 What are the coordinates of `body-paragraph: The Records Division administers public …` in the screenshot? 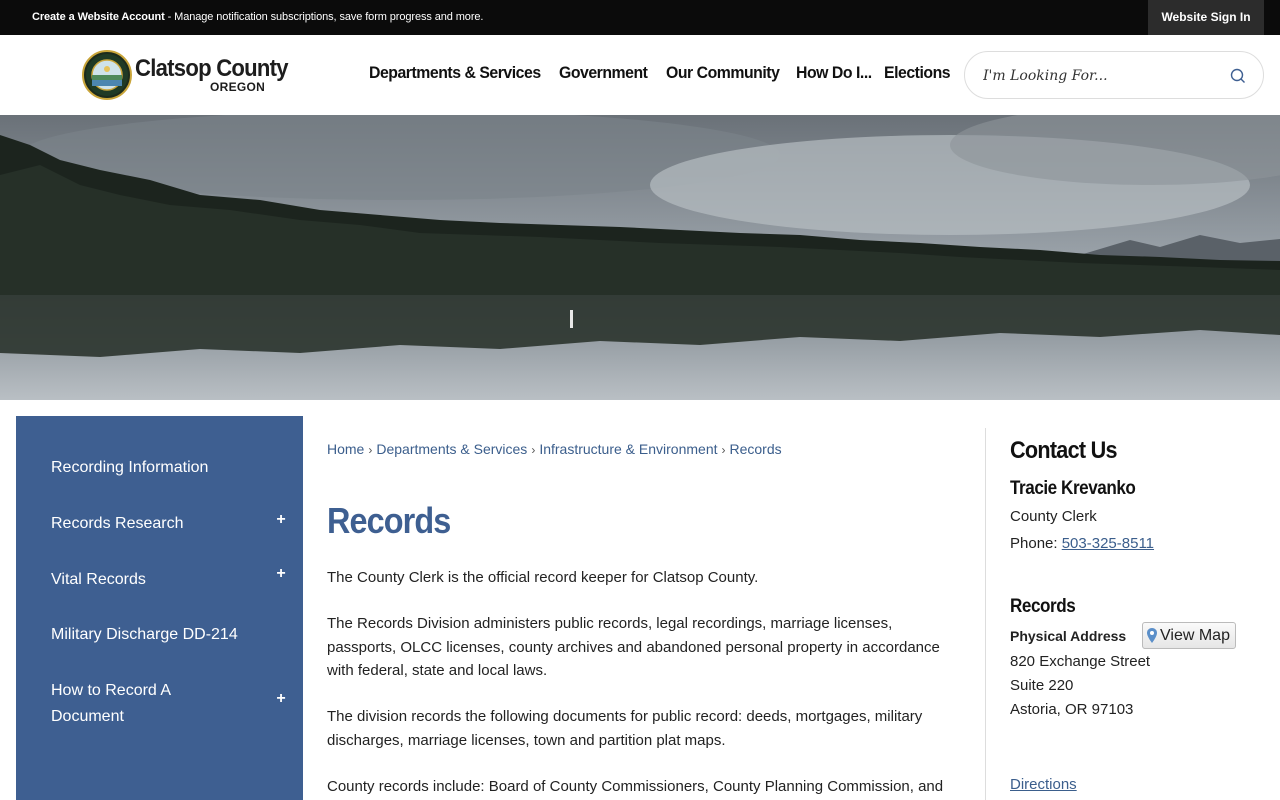 It's located at (633, 647).